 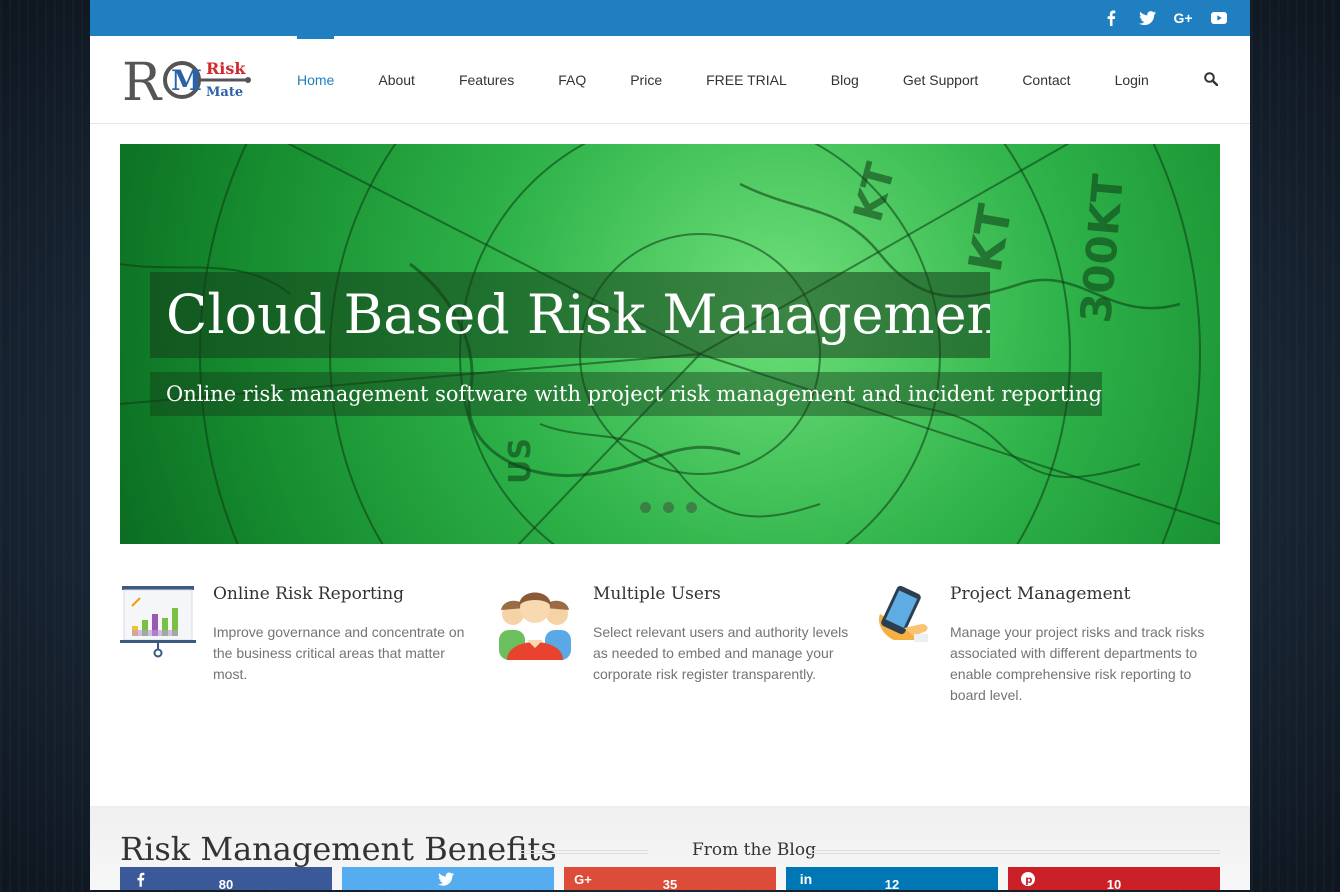 I want to click on share-google-plus-button: G+ 35, so click(x=670, y=879).